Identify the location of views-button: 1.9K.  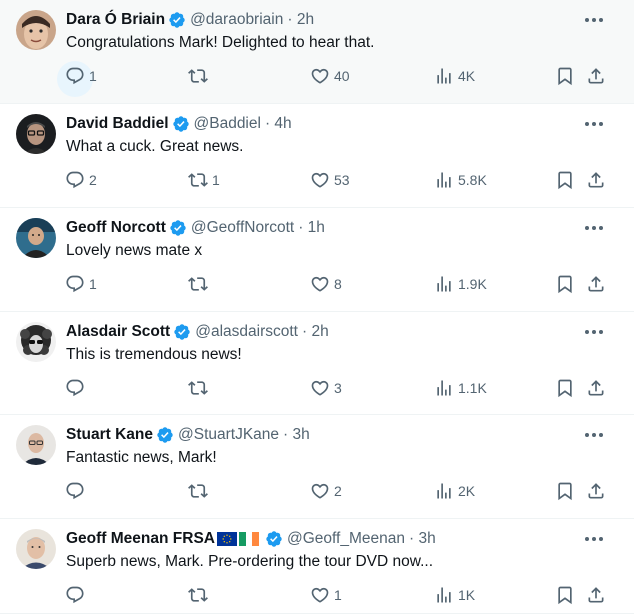
(460, 284).